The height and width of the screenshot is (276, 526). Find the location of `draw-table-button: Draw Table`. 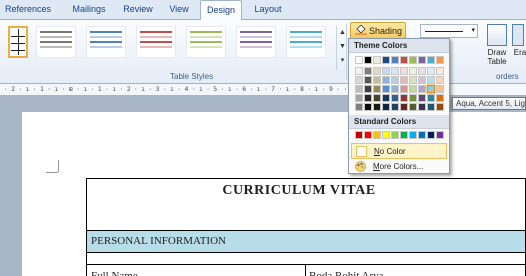

draw-table-button: Draw Table is located at coordinates (497, 45).